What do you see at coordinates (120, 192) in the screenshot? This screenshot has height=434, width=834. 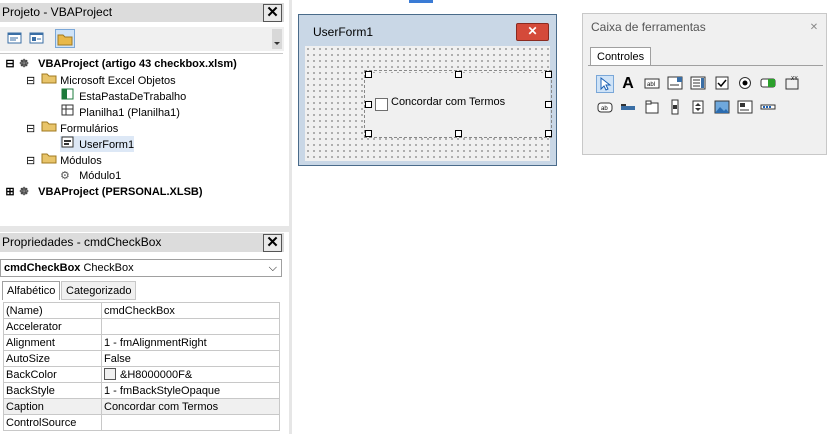 I see `tree-item-label: VBAProject (PERSONAL.XLSB)` at bounding box center [120, 192].